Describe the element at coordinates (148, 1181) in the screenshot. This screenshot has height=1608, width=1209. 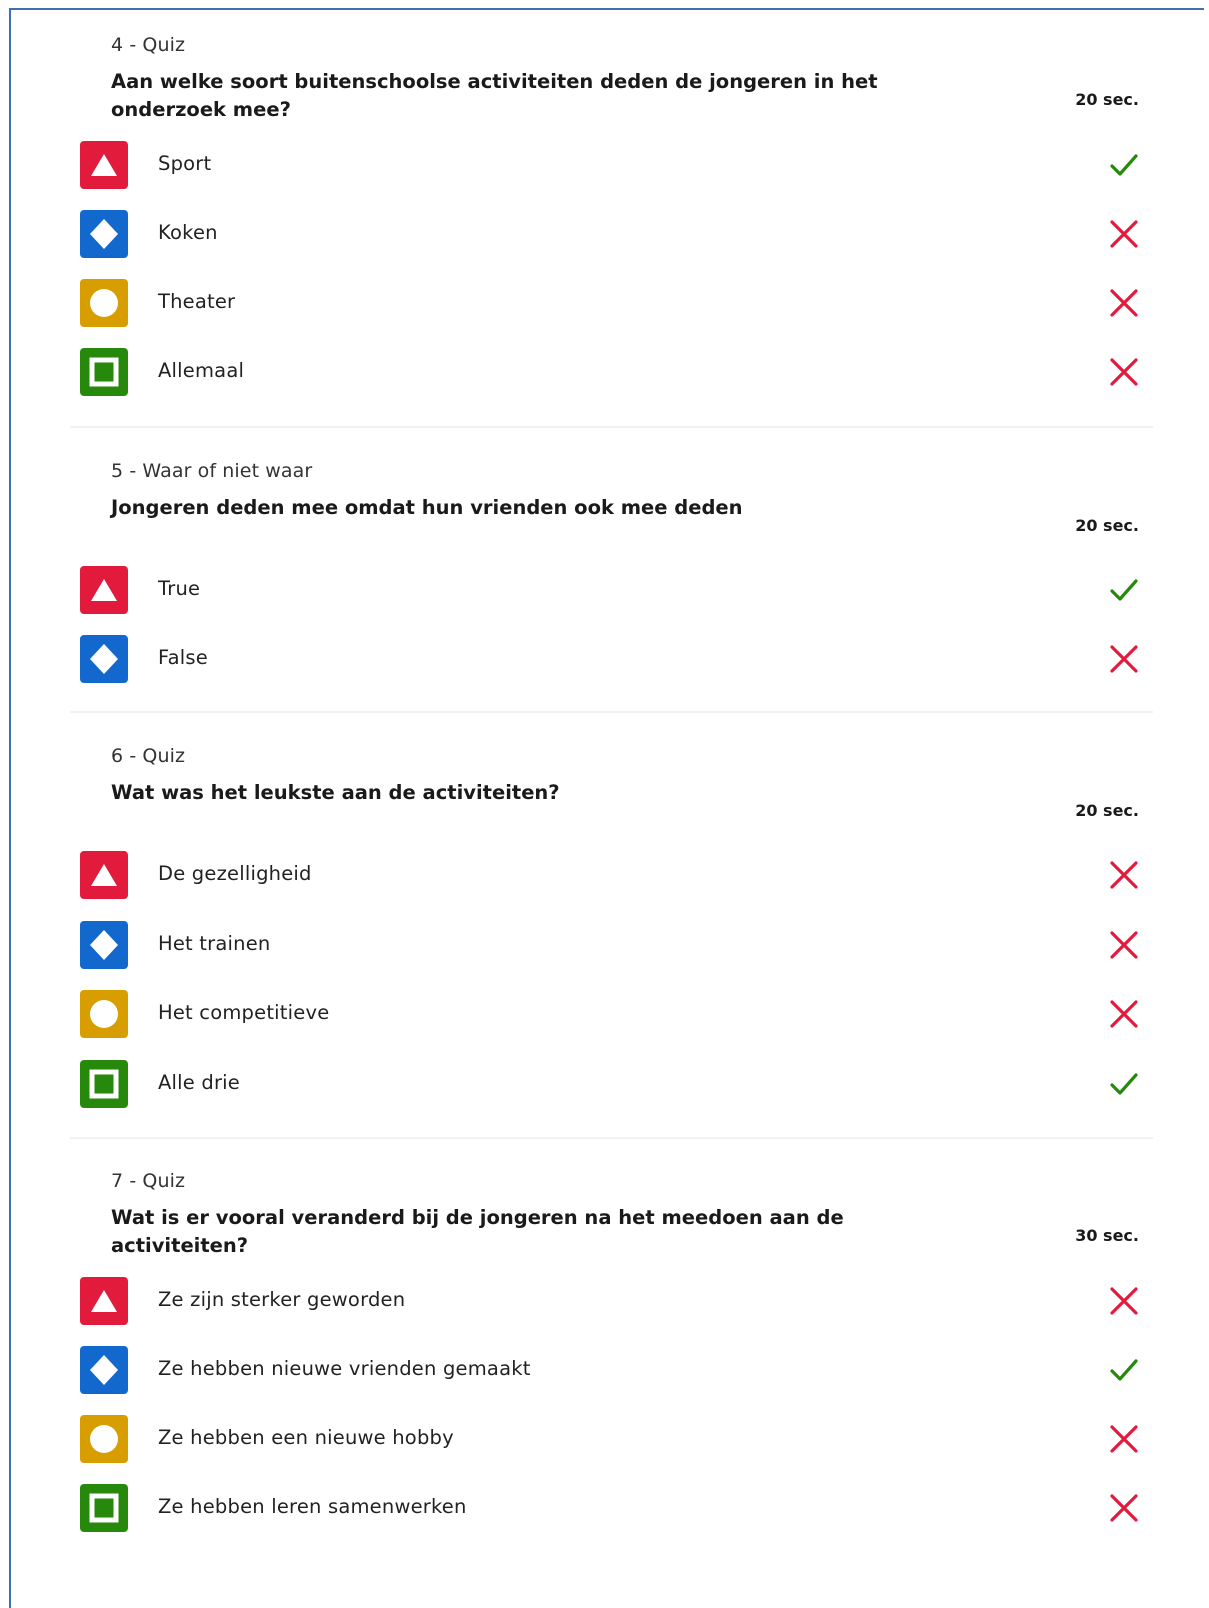
I see `question-type-label: 7 - Quiz` at that location.